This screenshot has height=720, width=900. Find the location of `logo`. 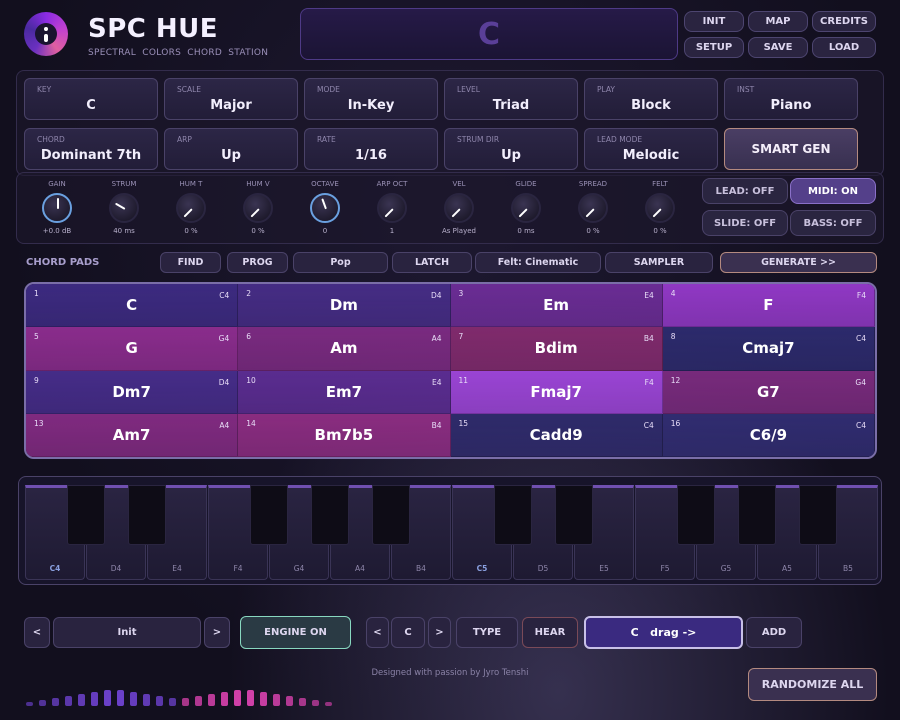

logo is located at coordinates (46, 34).